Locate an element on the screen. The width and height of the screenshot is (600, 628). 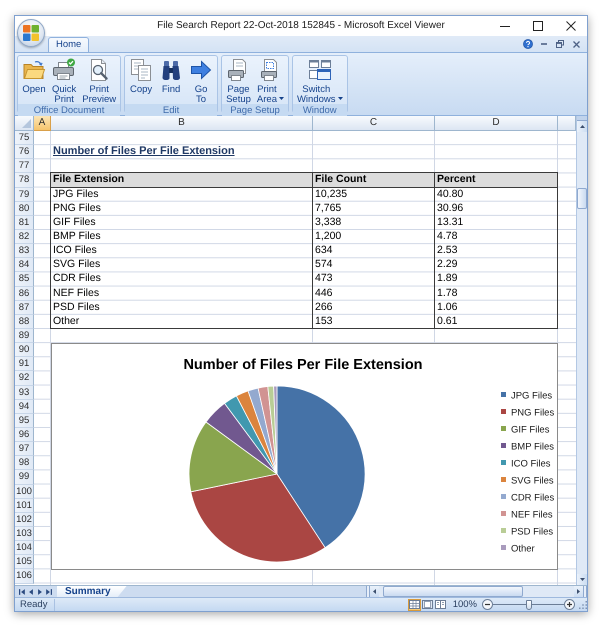
row-header: 97 is located at coordinates (24, 449).